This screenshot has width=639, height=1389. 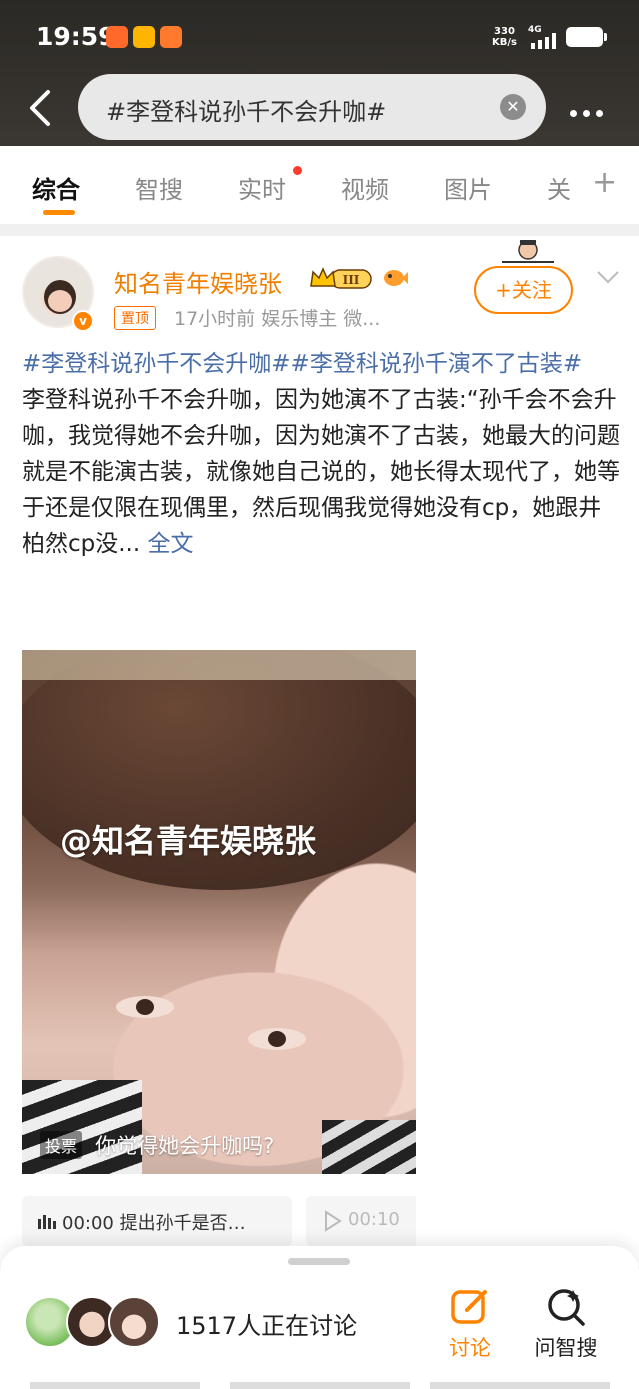 What do you see at coordinates (566, 1307) in the screenshot?
I see `smart-search-icon` at bounding box center [566, 1307].